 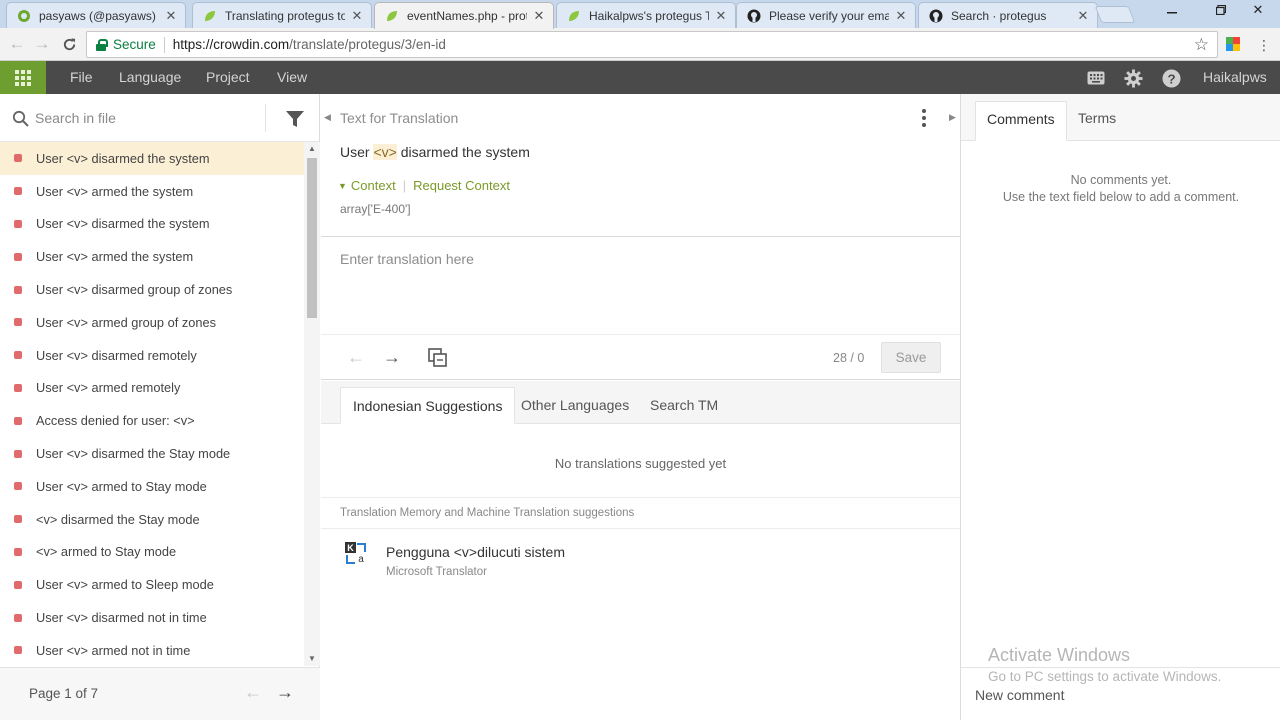 What do you see at coordinates (461, 185) in the screenshot?
I see `request-context-link: Request Context` at bounding box center [461, 185].